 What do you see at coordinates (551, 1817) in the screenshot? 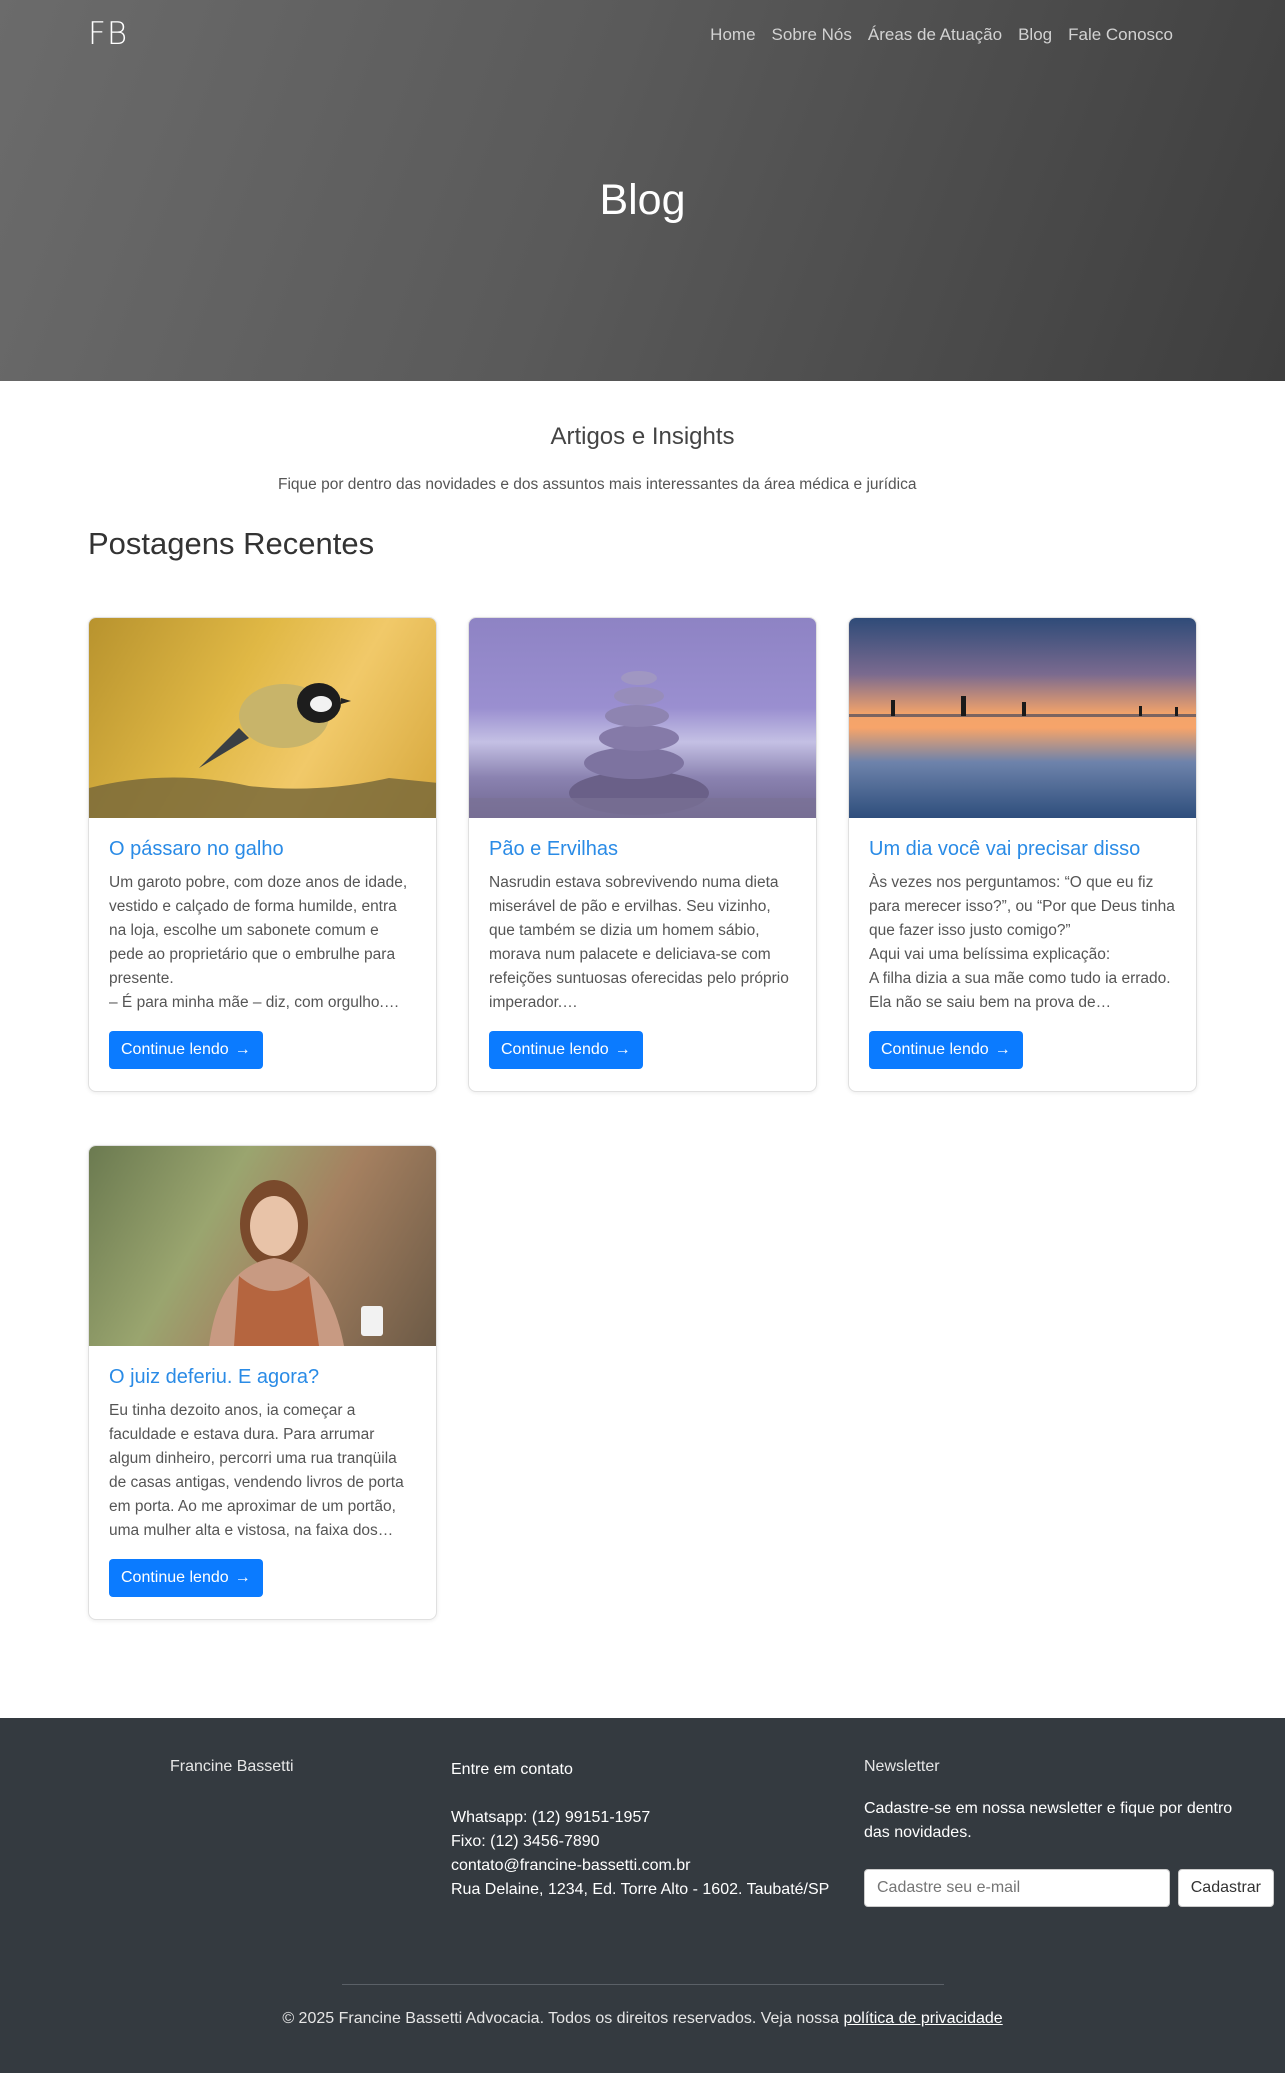
I see `contact-whatsapp: Whatsapp: (12) 99151-1957` at bounding box center [551, 1817].